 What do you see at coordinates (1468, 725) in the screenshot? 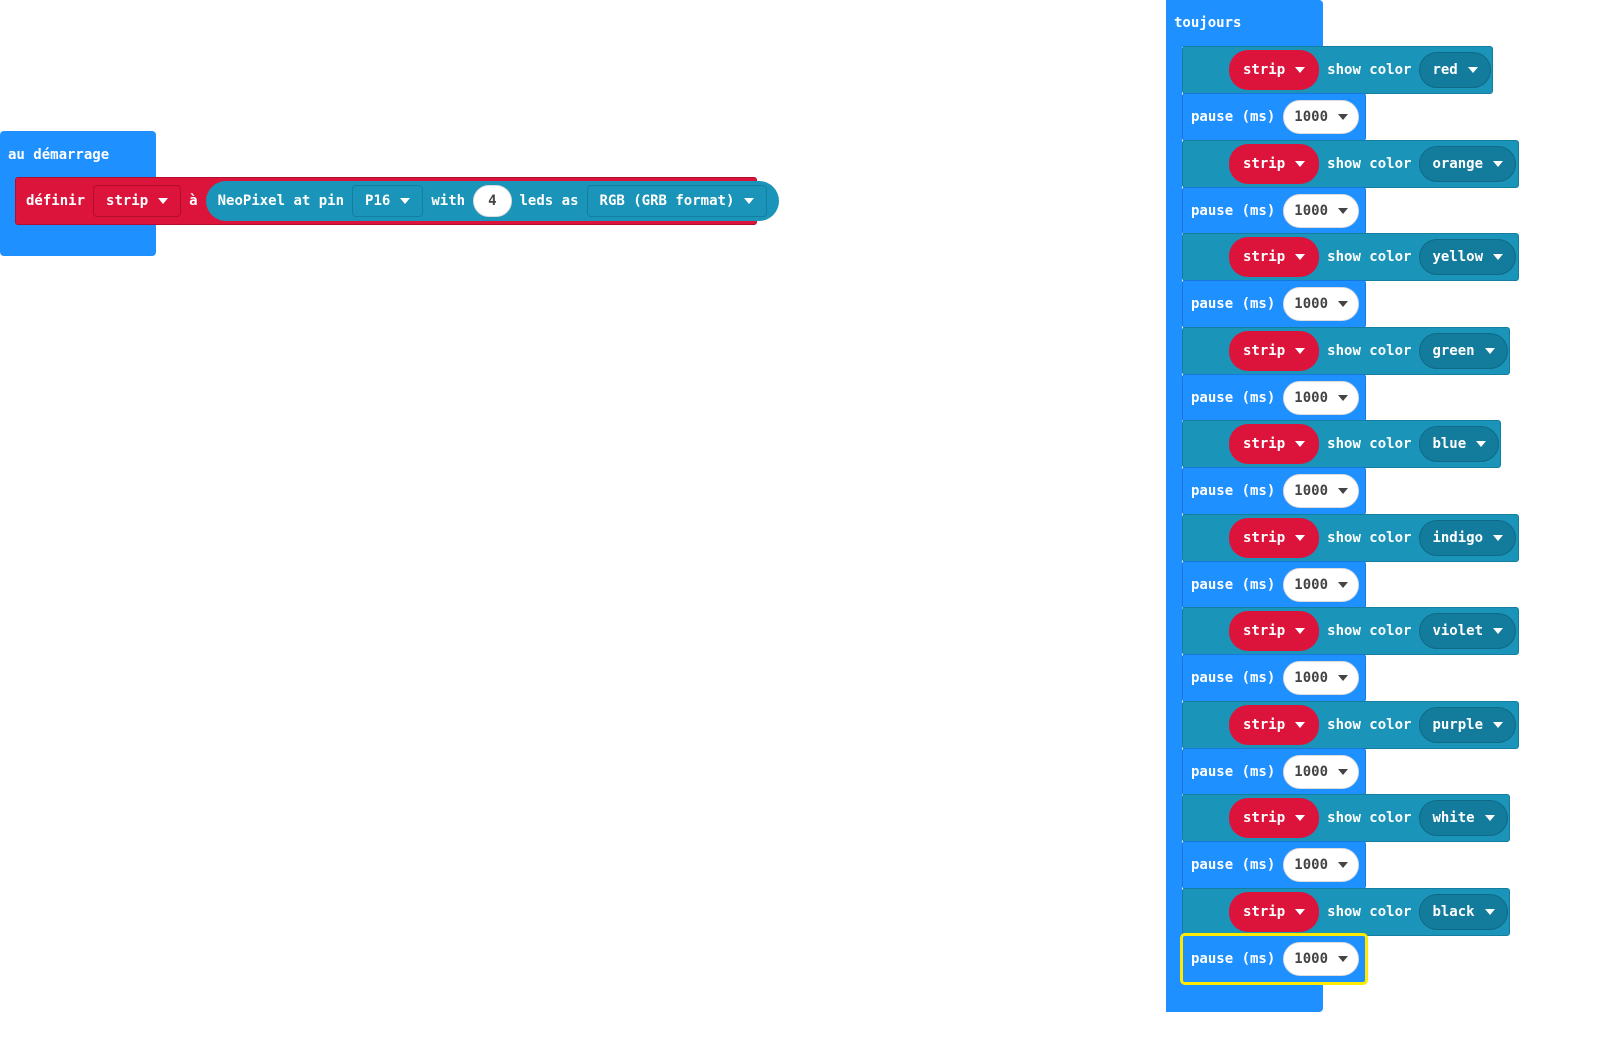
I see `color-dropdown: purple` at bounding box center [1468, 725].